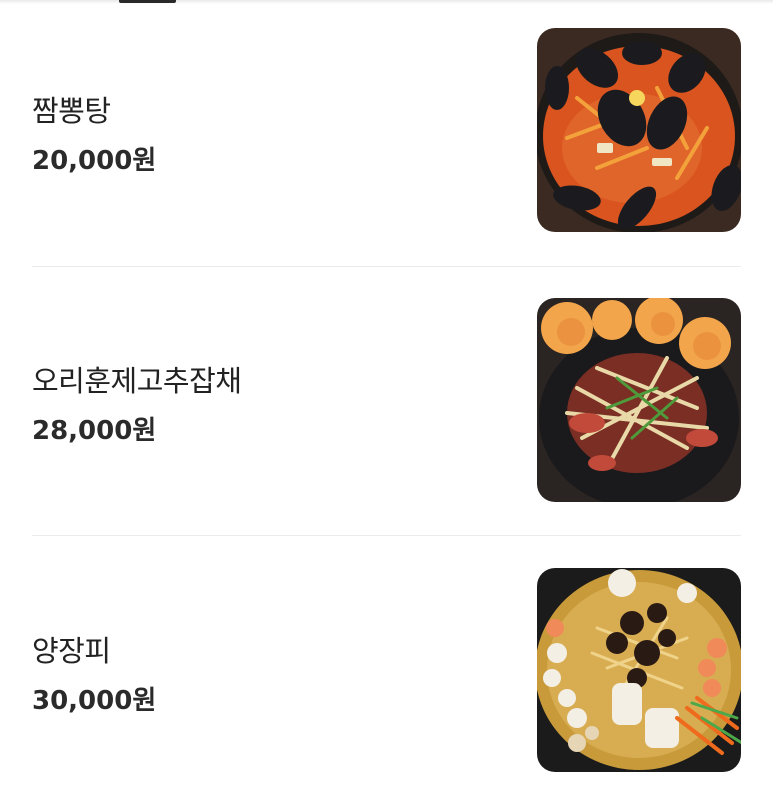 The image size is (773, 799). I want to click on scroll-indicator, so click(147, 1).